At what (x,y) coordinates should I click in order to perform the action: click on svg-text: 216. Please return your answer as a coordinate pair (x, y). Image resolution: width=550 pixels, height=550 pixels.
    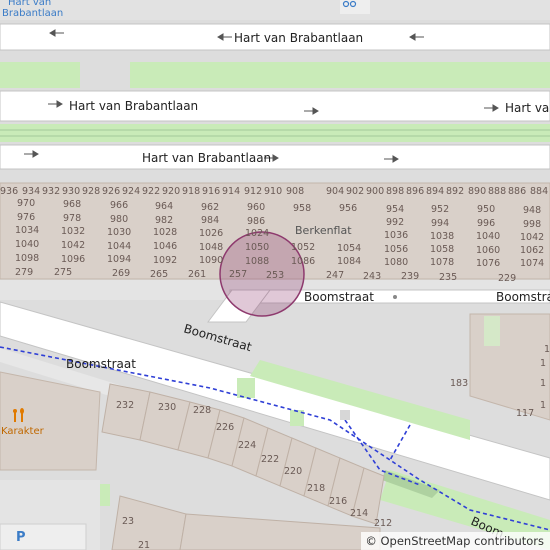
    Looking at the image, I should click on (338, 501).